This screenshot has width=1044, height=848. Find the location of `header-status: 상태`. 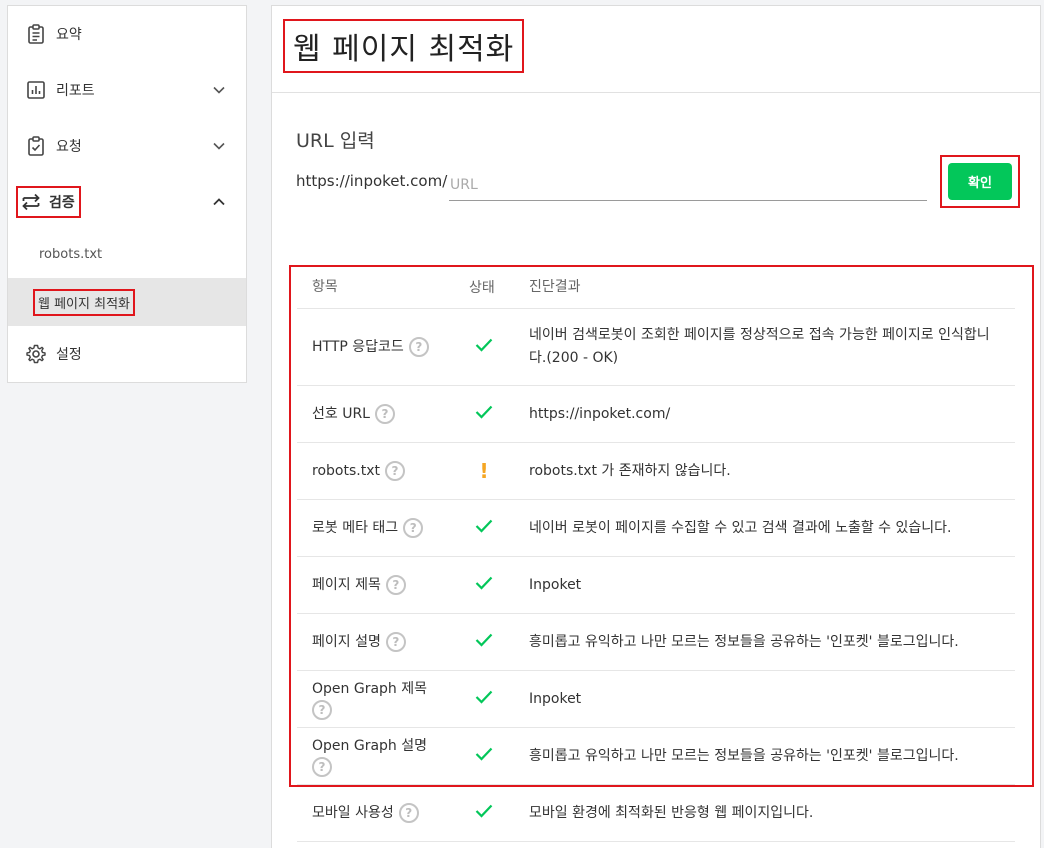

header-status: 상태 is located at coordinates (482, 288).